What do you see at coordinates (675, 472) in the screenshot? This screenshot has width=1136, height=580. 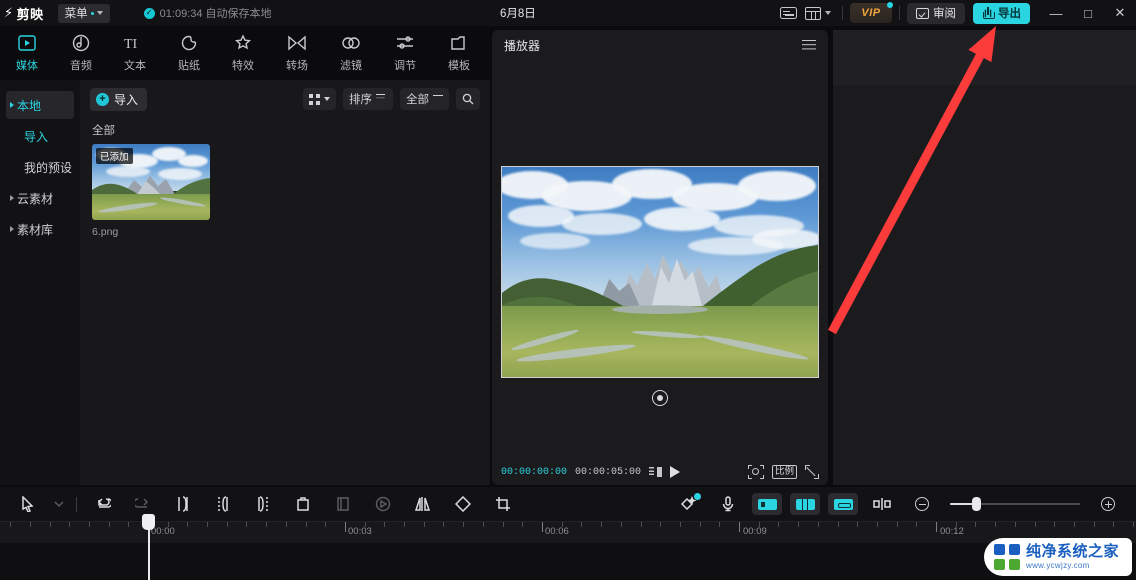 I see `play-icon` at bounding box center [675, 472].